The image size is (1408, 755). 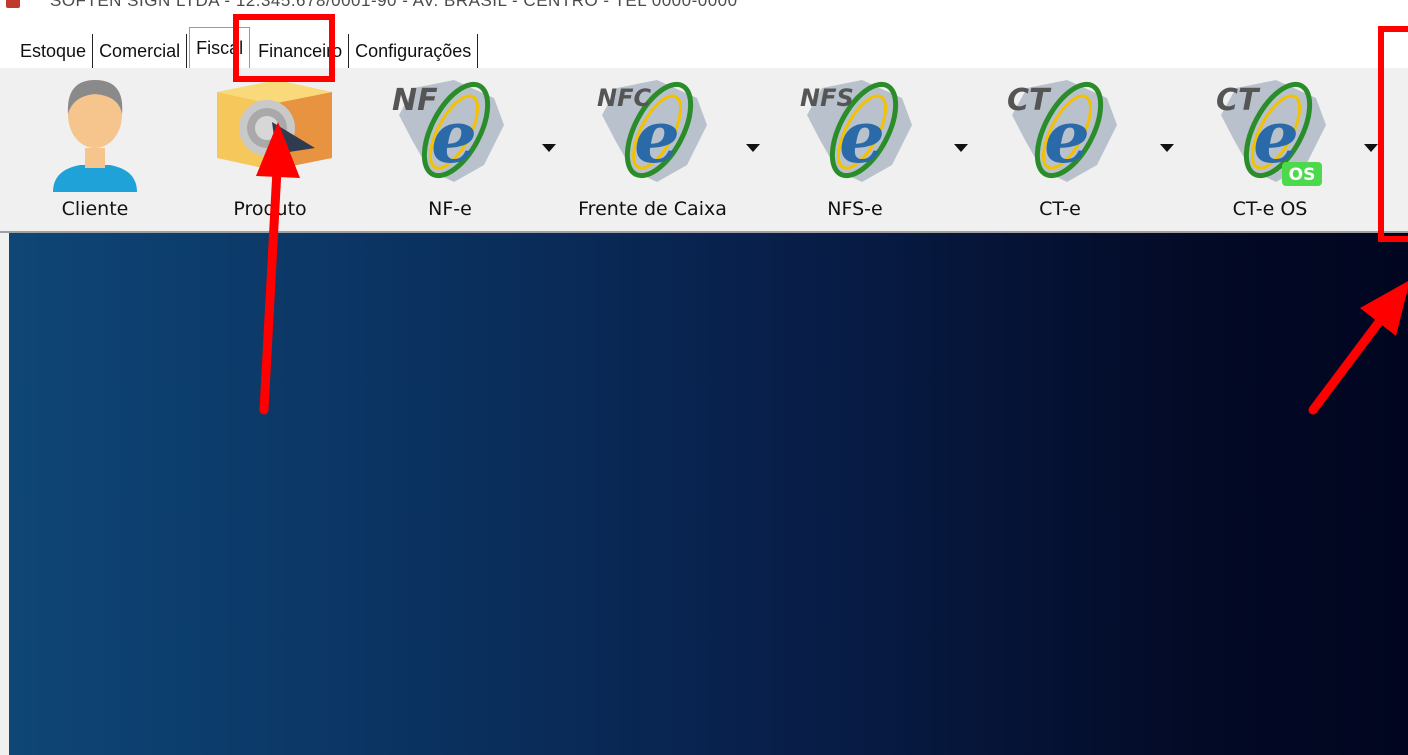 What do you see at coordinates (652, 135) in the screenshot?
I see `nfce-icon: e NFC` at bounding box center [652, 135].